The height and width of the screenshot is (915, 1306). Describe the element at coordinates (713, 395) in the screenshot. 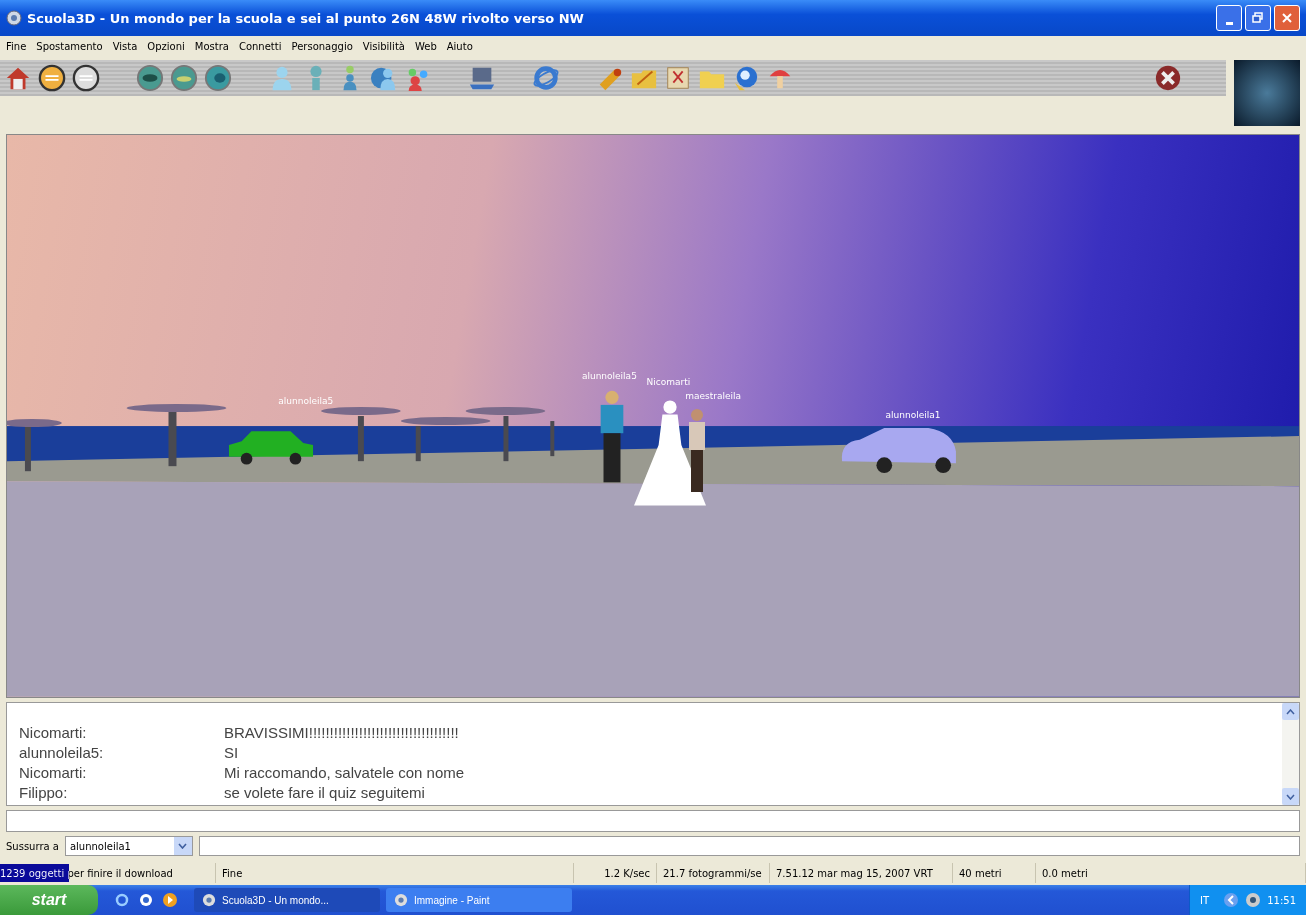

I see `name-tag: maestraleila` at that location.